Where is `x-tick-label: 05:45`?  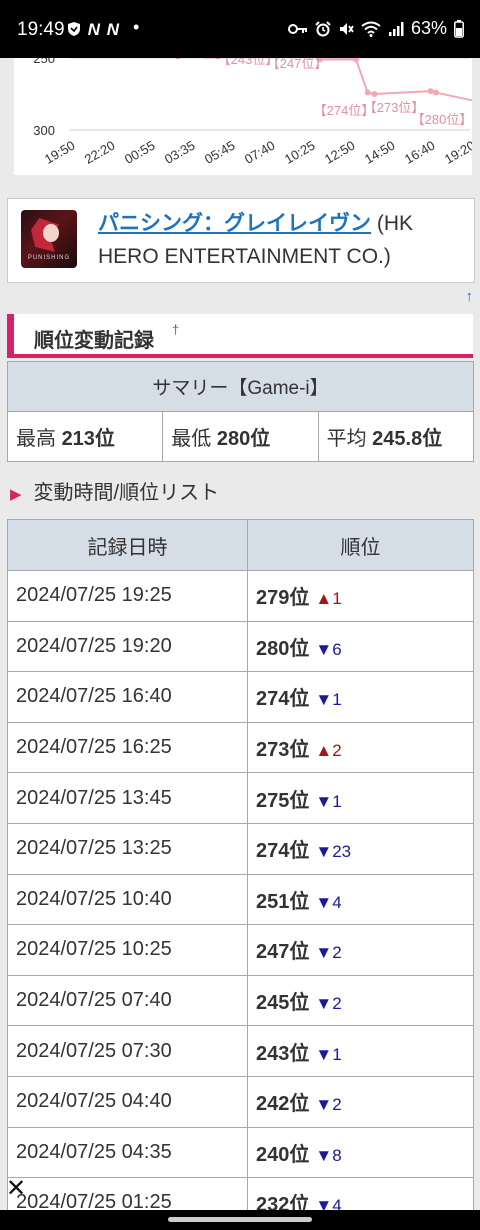
x-tick-label: 05:45 is located at coordinates (220, 152).